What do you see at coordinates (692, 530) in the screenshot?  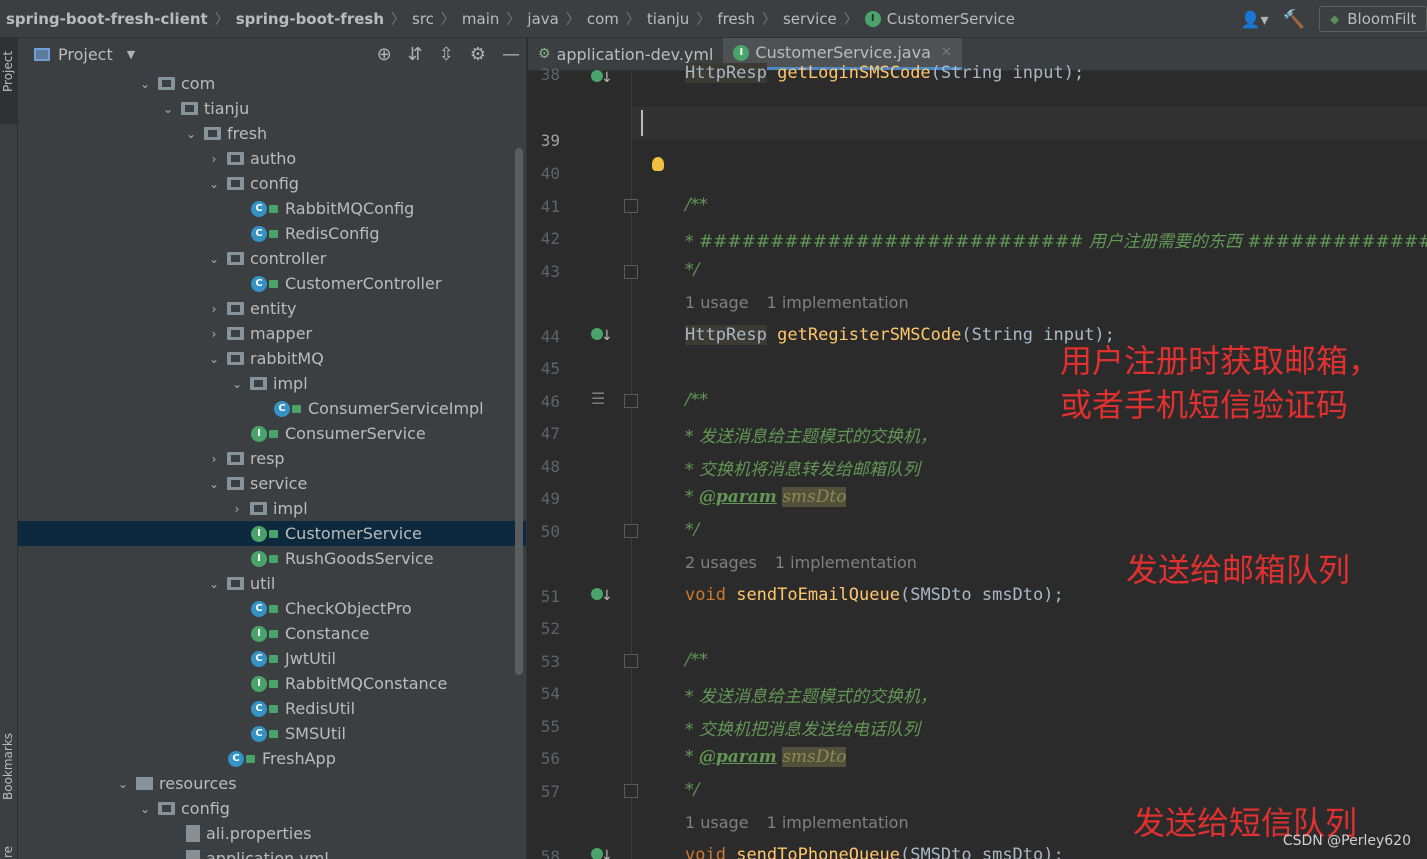 I see `code-line-50: */` at bounding box center [692, 530].